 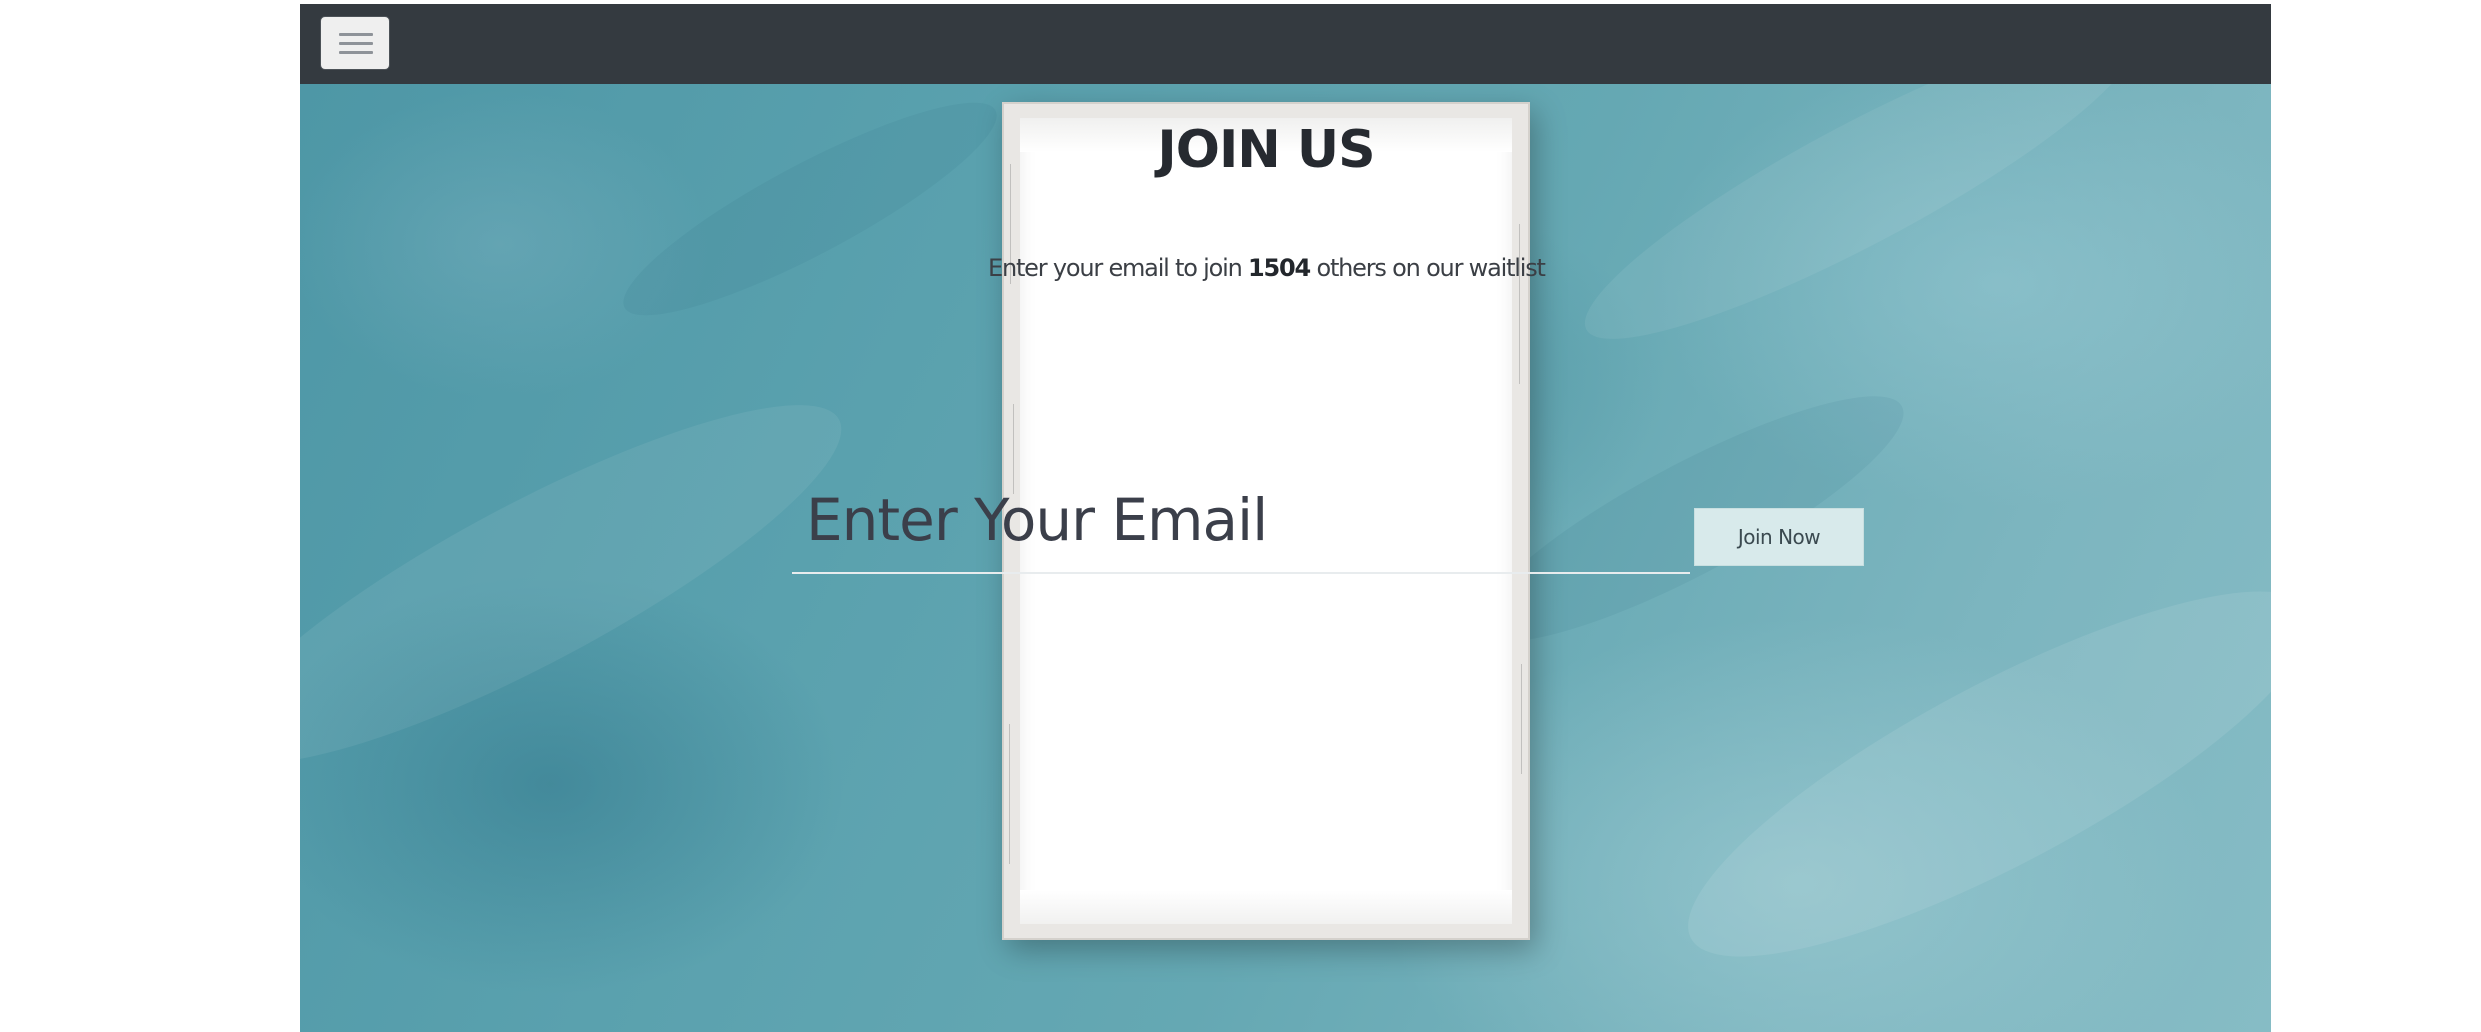 What do you see at coordinates (1279, 268) in the screenshot?
I see `waitlist-count: 1504` at bounding box center [1279, 268].